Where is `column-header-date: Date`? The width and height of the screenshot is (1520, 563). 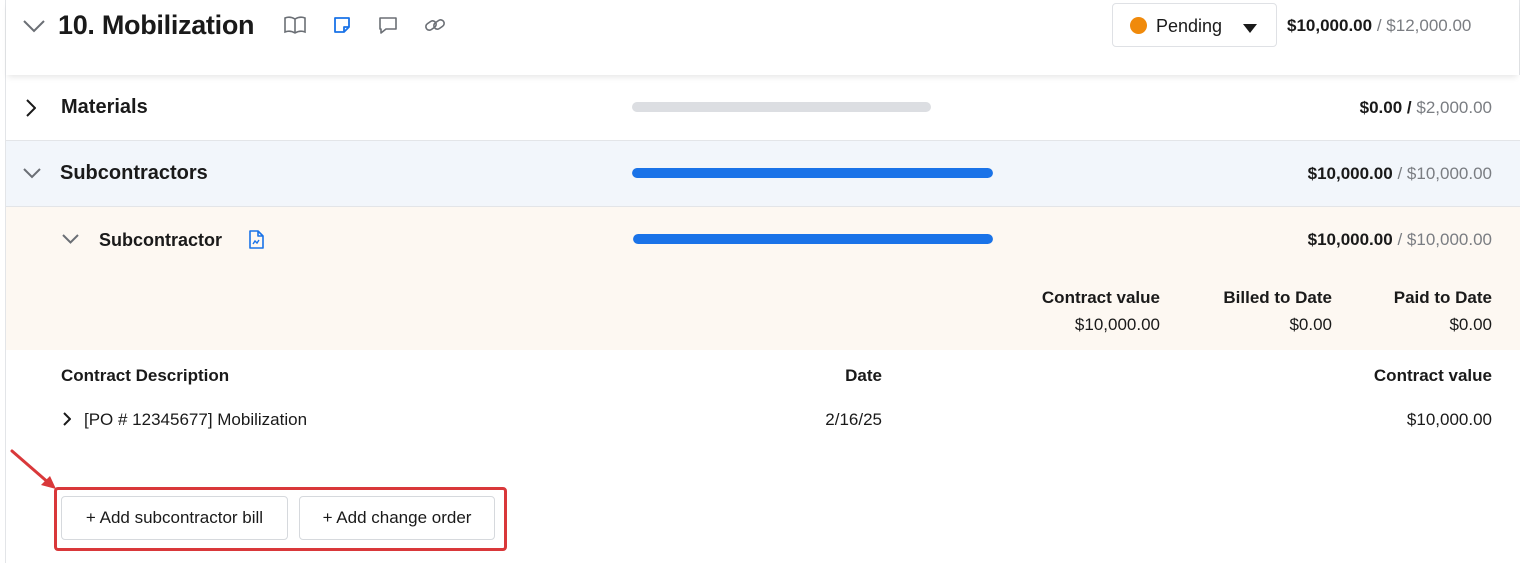
column-header-date: Date is located at coordinates (863, 375).